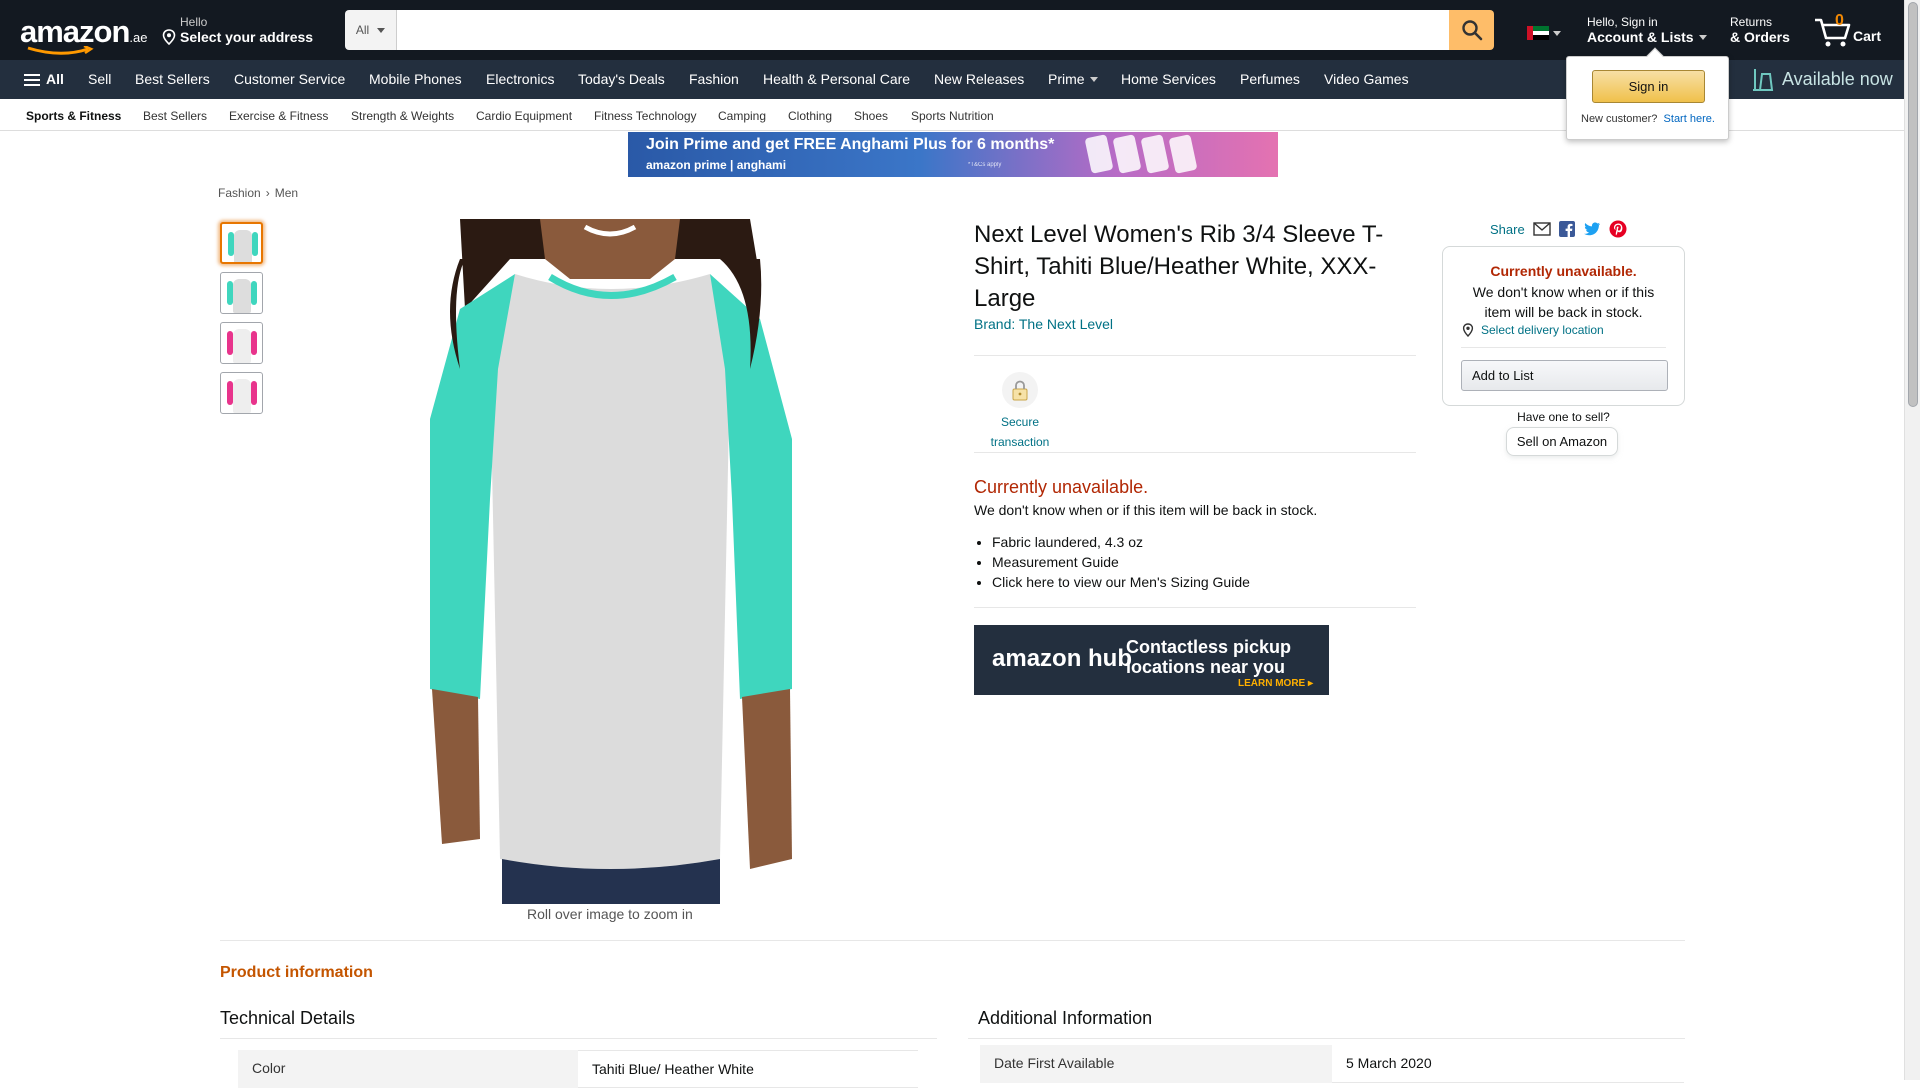 This screenshot has width=1920, height=1088. Describe the element at coordinates (60, 50) in the screenshot. I see `logo-smile-icon` at that location.